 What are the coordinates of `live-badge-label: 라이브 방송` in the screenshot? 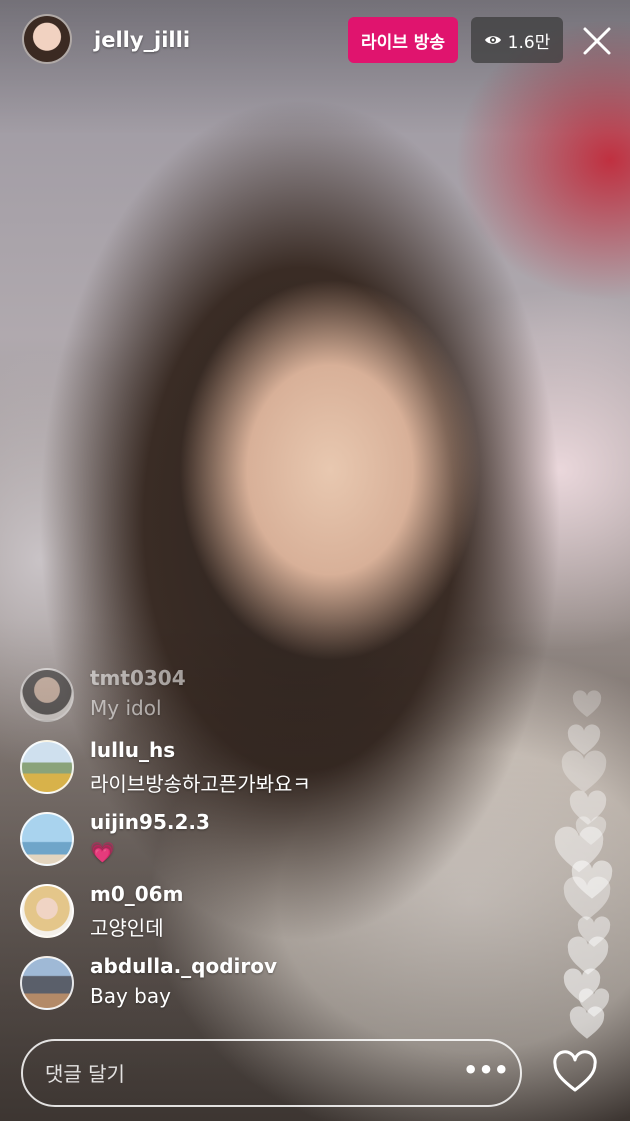 It's located at (403, 42).